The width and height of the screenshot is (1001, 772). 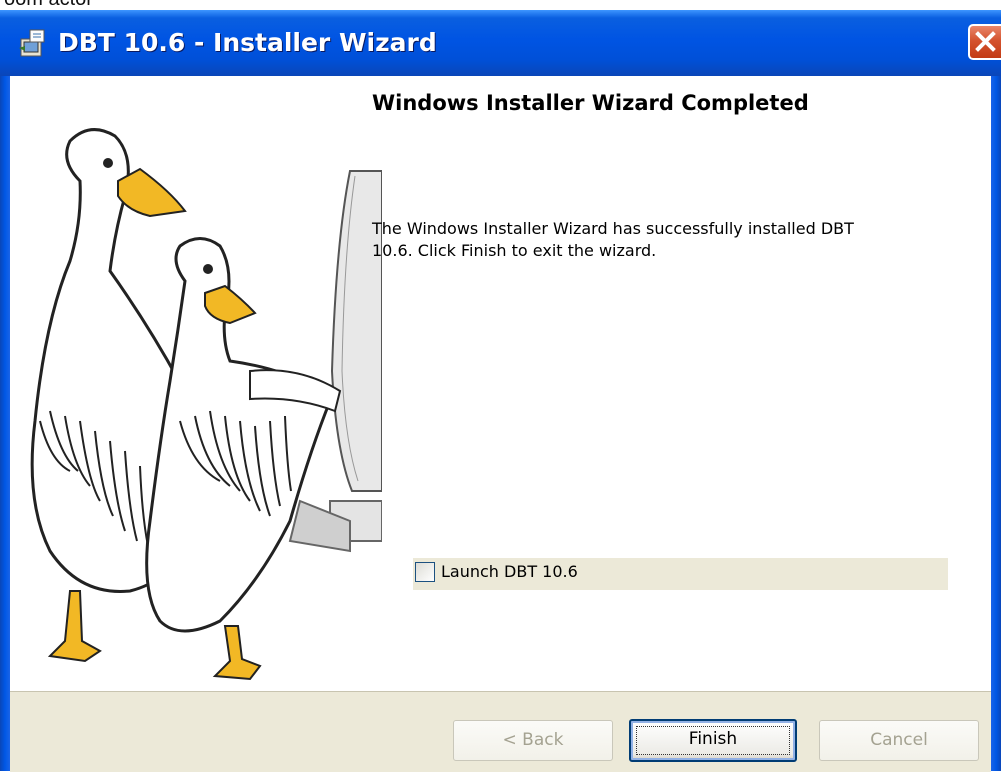 I want to click on launch-checkbox, so click(x=425, y=572).